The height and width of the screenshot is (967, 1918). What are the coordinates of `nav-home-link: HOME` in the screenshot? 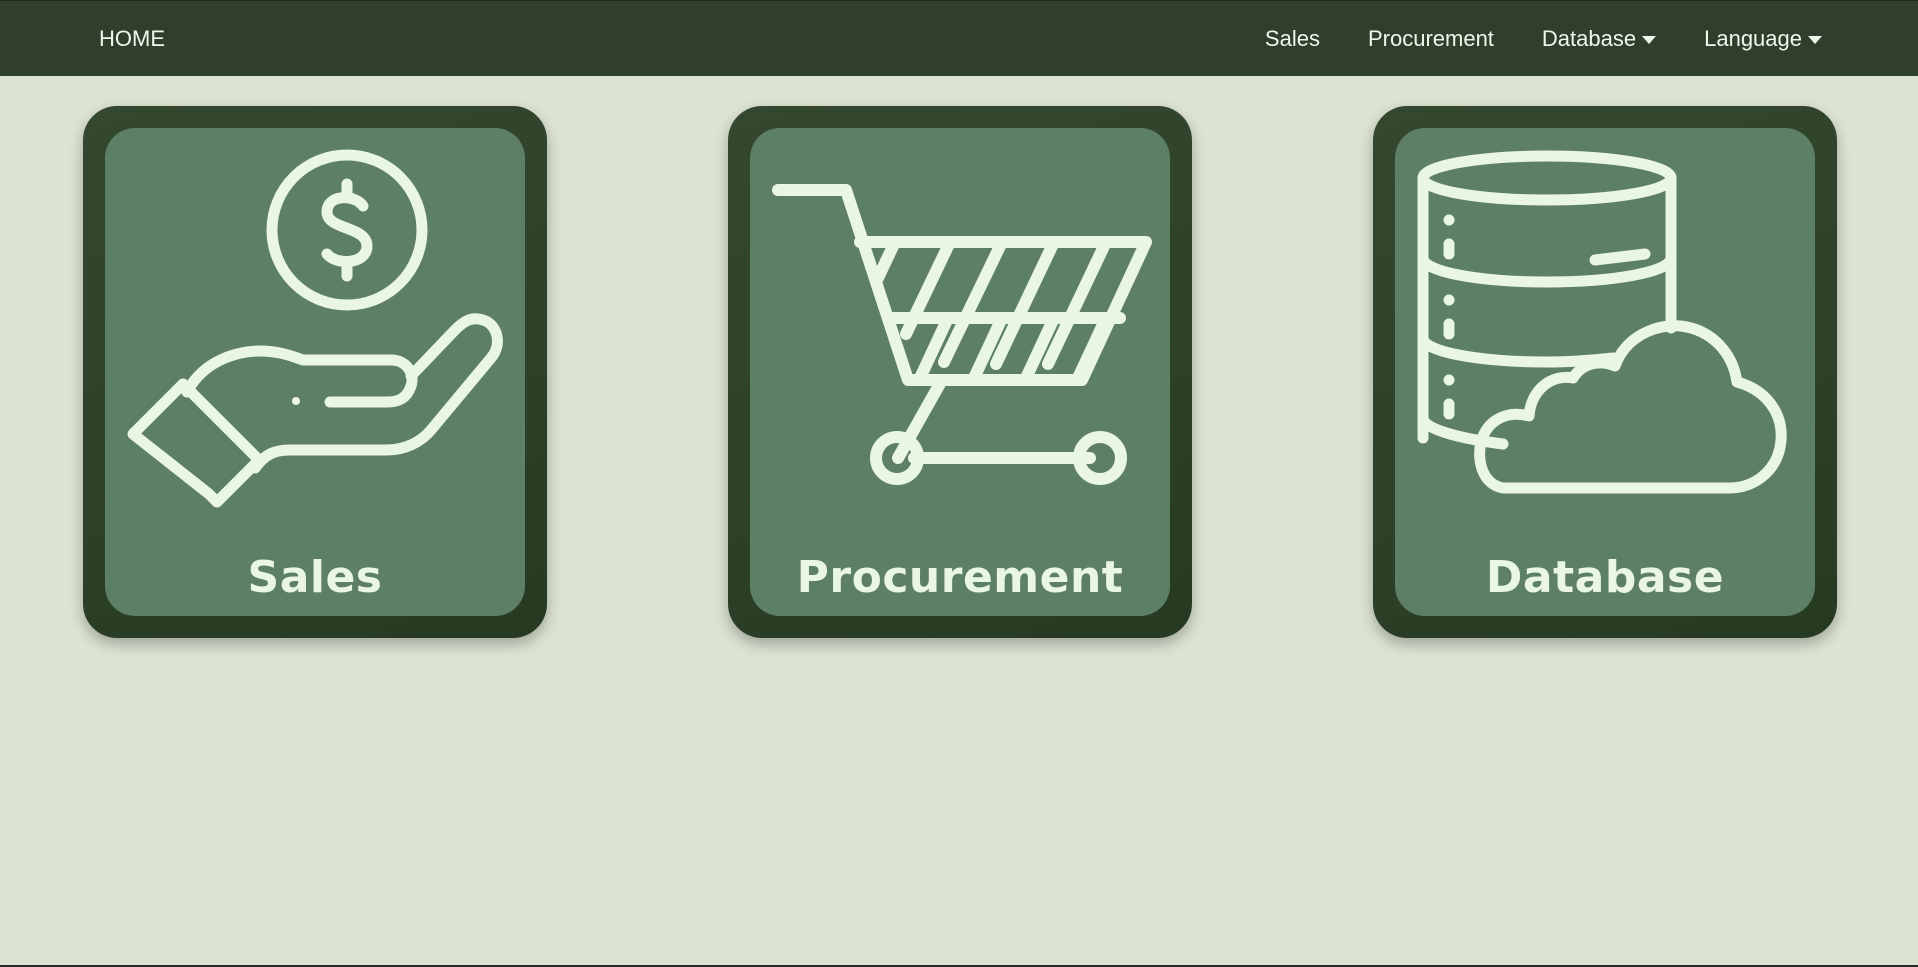 It's located at (132, 39).